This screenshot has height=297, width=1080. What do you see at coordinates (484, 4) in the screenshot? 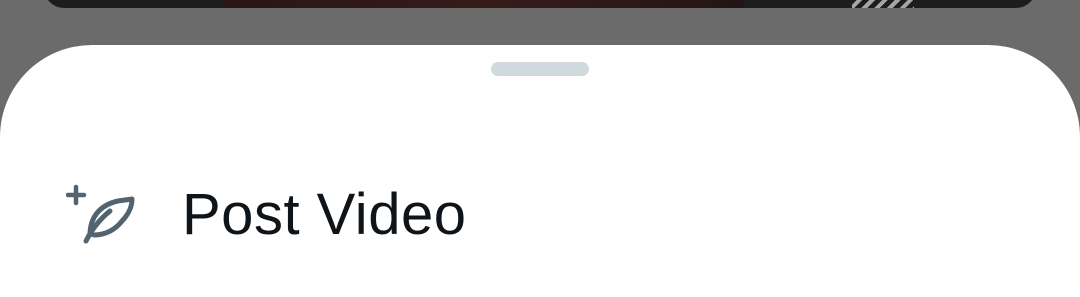
I see `video-preview-content` at bounding box center [484, 4].